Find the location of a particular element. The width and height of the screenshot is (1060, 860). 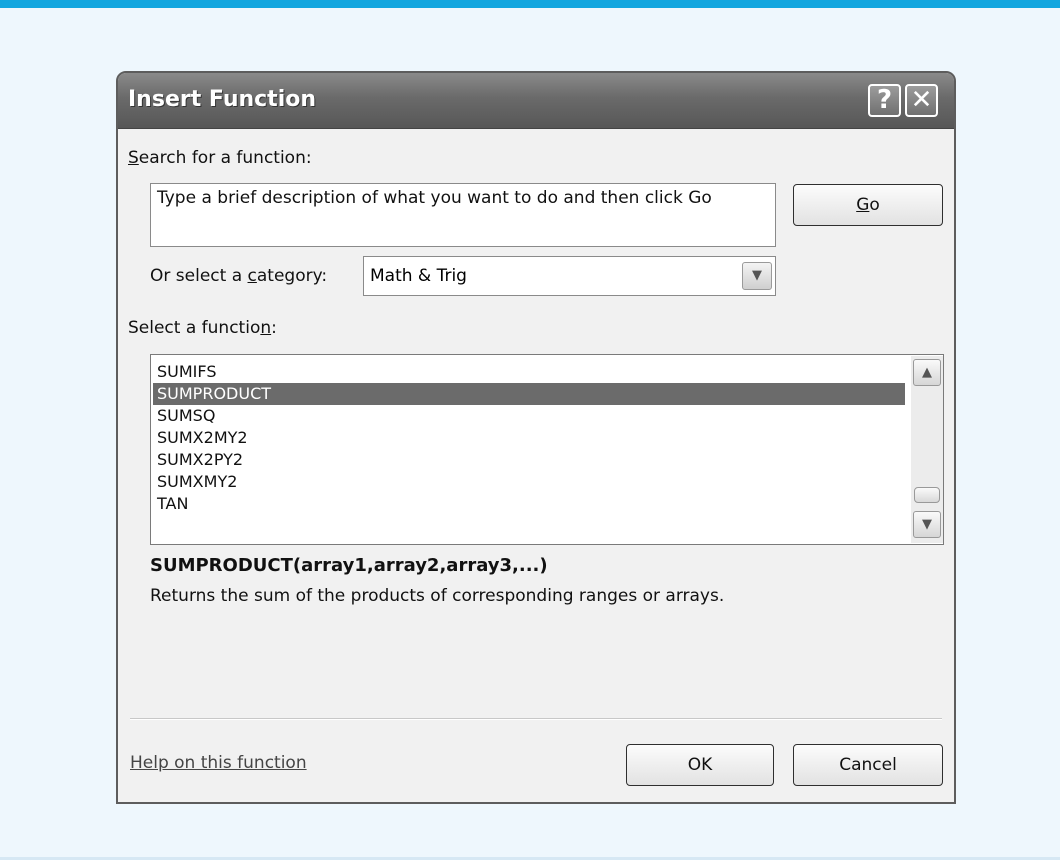

close-icon: ✕ is located at coordinates (921, 100).